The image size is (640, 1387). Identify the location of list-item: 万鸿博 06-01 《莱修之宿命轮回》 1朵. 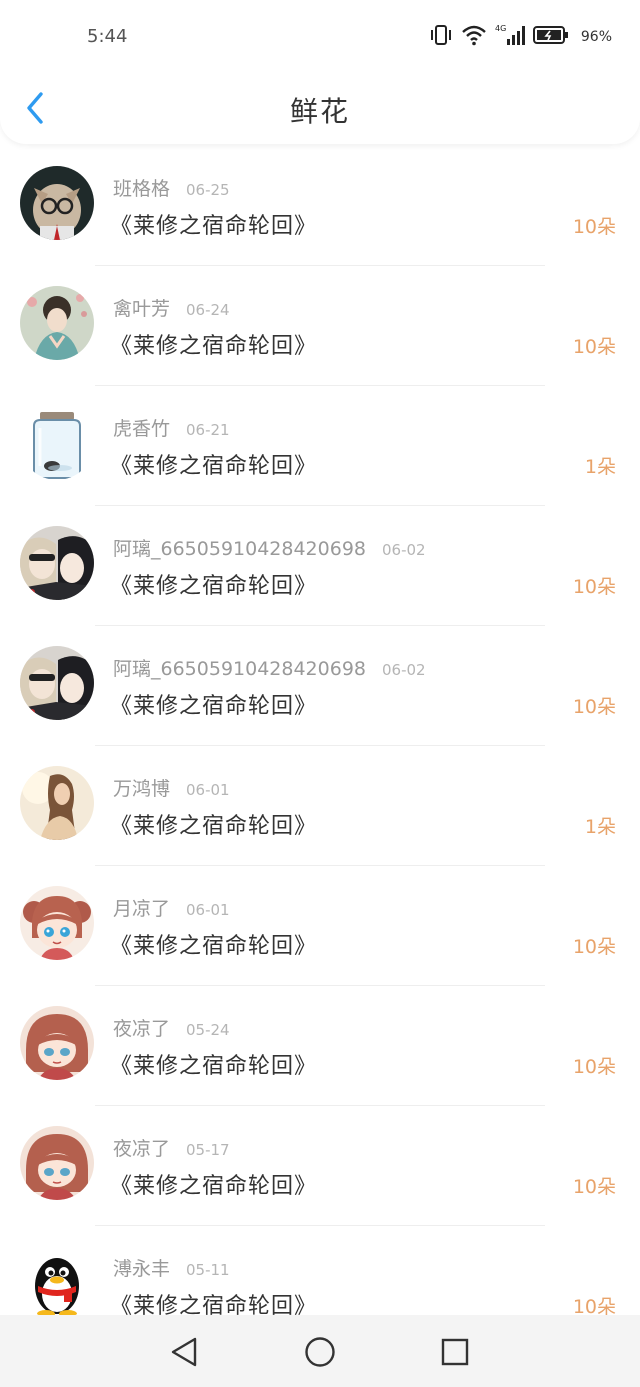
(320, 806).